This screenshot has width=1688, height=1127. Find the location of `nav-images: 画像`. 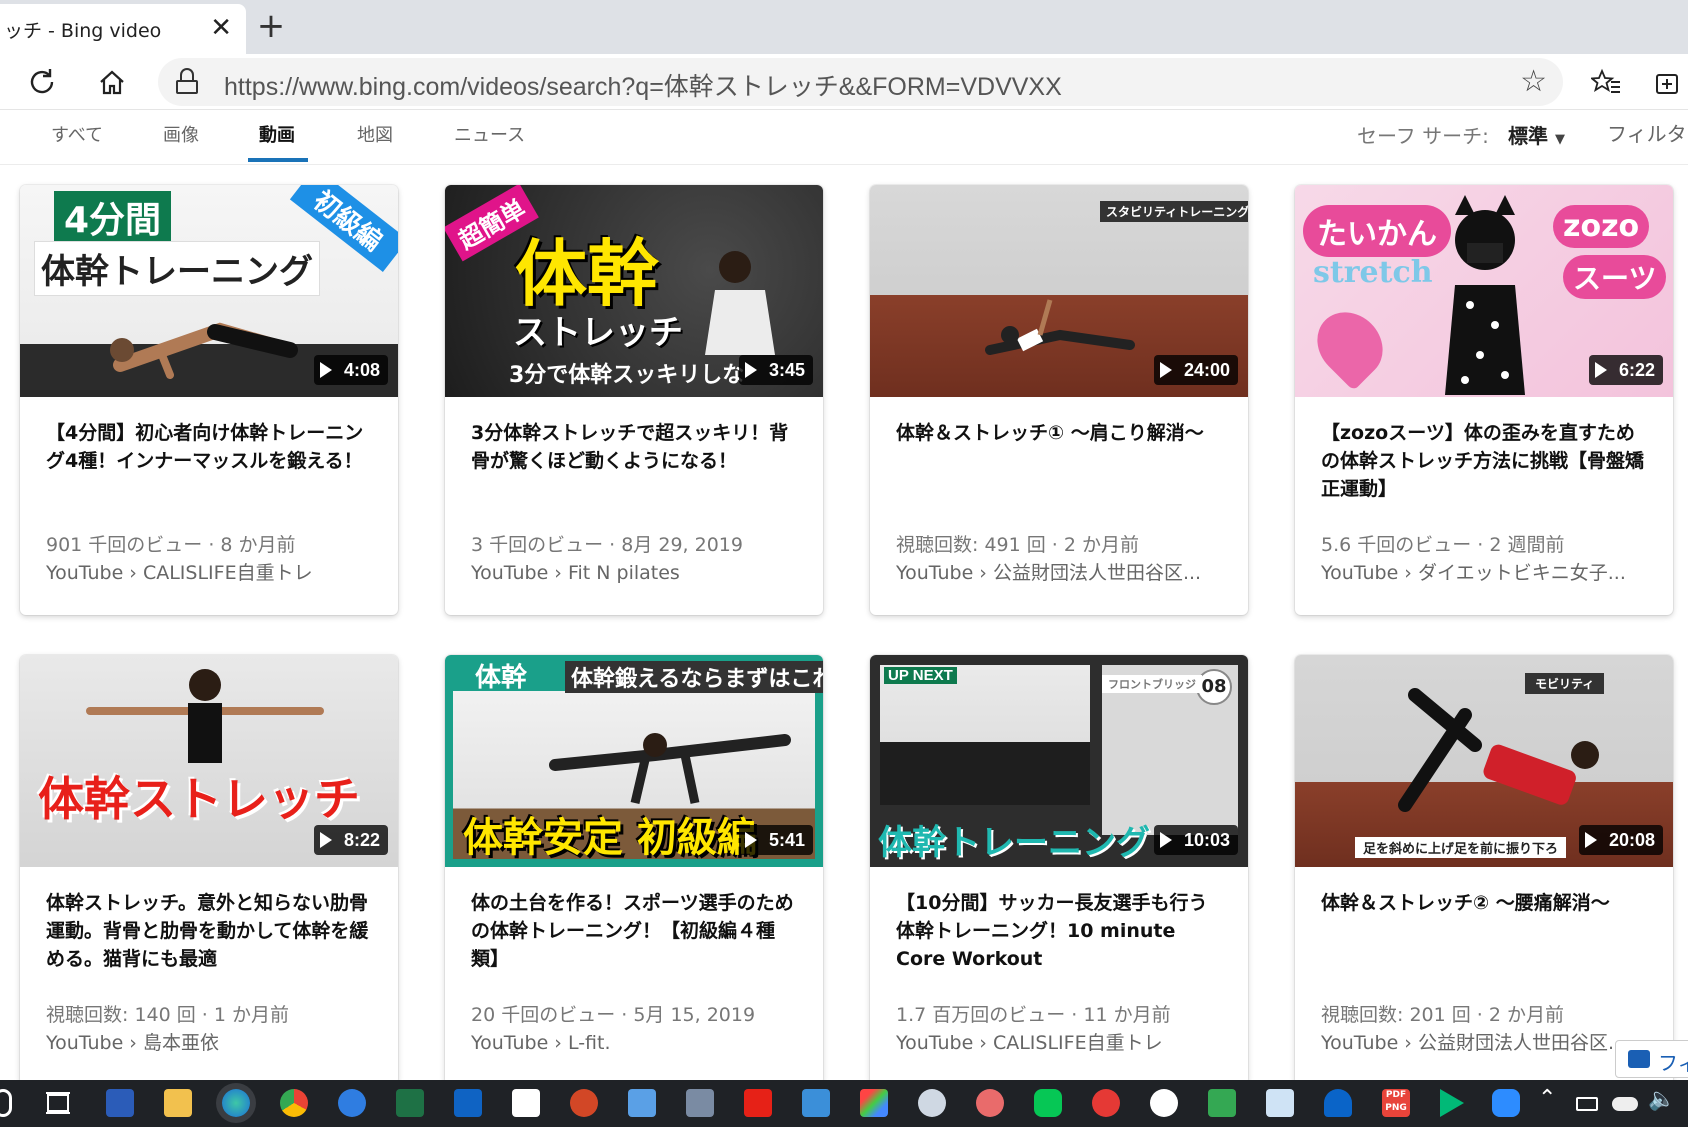

nav-images: 画像 is located at coordinates (181, 134).